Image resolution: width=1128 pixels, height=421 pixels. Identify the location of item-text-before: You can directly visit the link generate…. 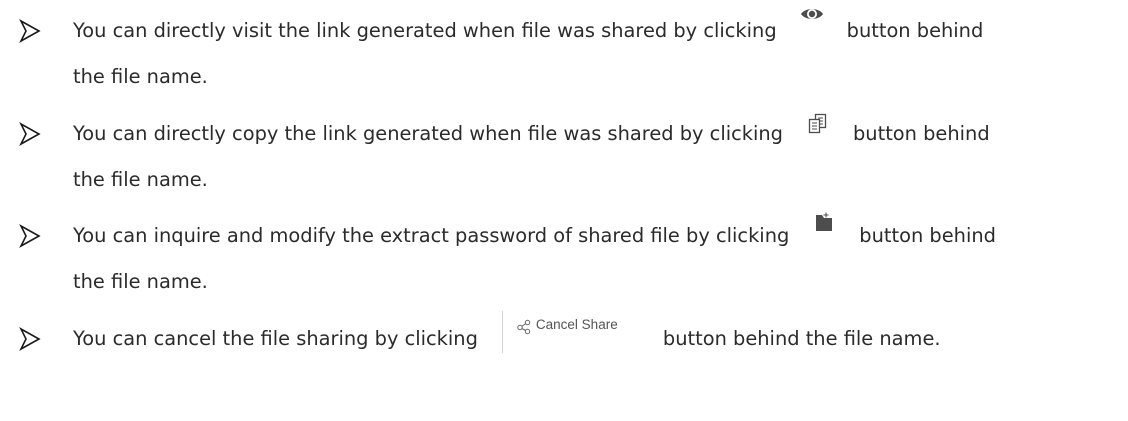
(425, 30).